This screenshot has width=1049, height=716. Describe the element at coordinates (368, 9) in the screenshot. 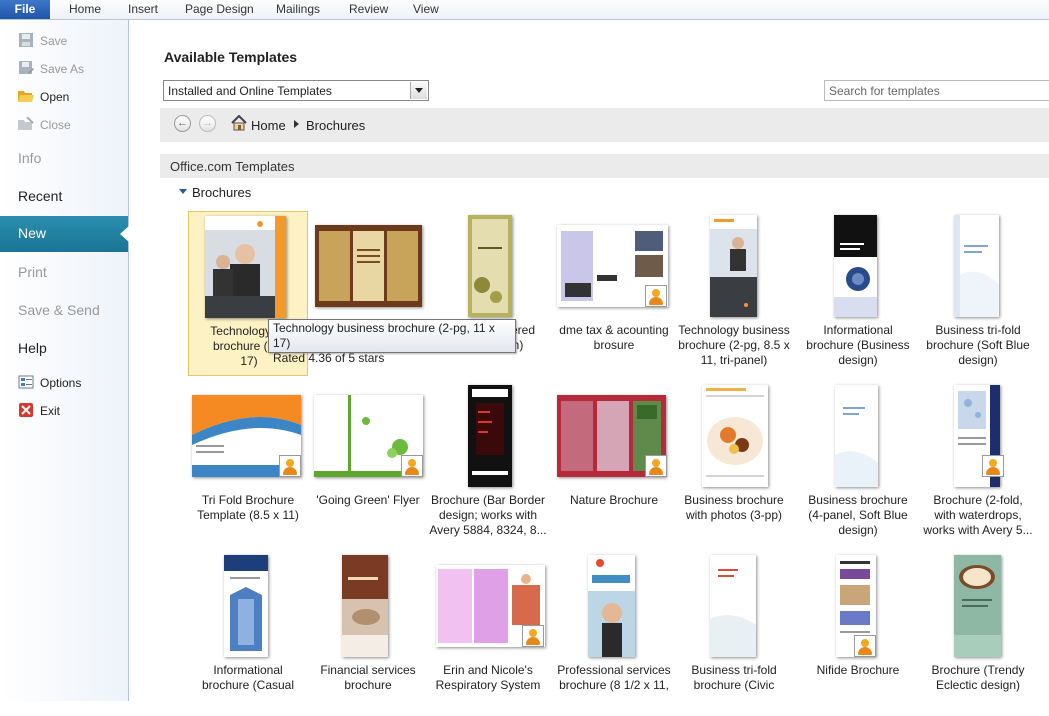

I see `tab-review: Review` at that location.